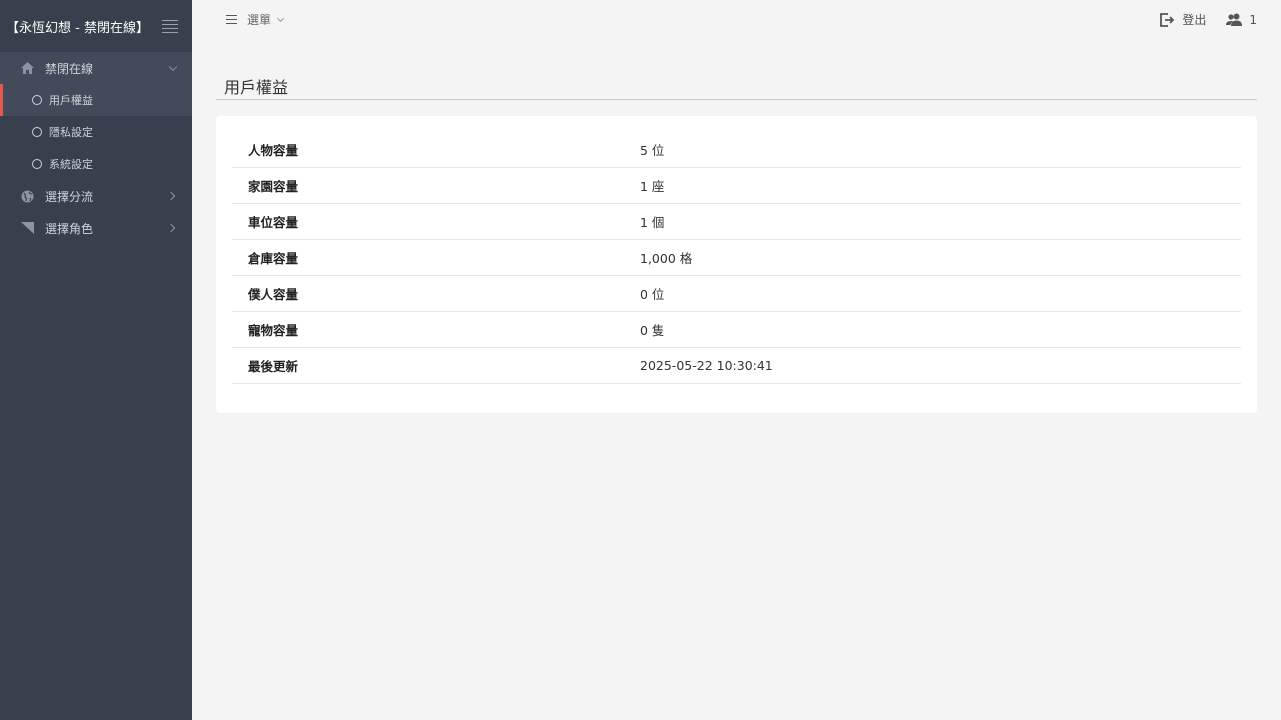 Image resolution: width=1281 pixels, height=720 pixels. Describe the element at coordinates (1194, 20) in the screenshot. I see `logout-label: 登出` at that location.